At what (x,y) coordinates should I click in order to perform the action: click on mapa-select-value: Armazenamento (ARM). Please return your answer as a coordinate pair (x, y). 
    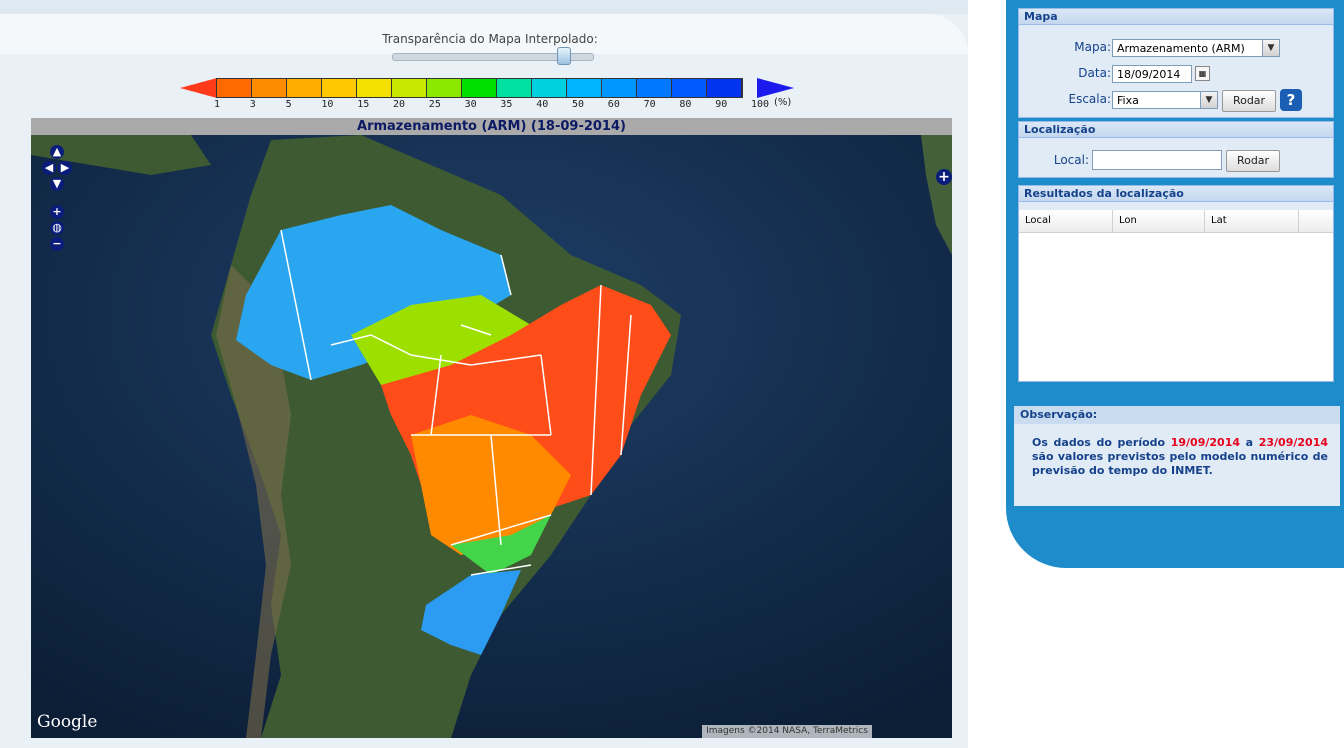
    Looking at the image, I should click on (1181, 48).